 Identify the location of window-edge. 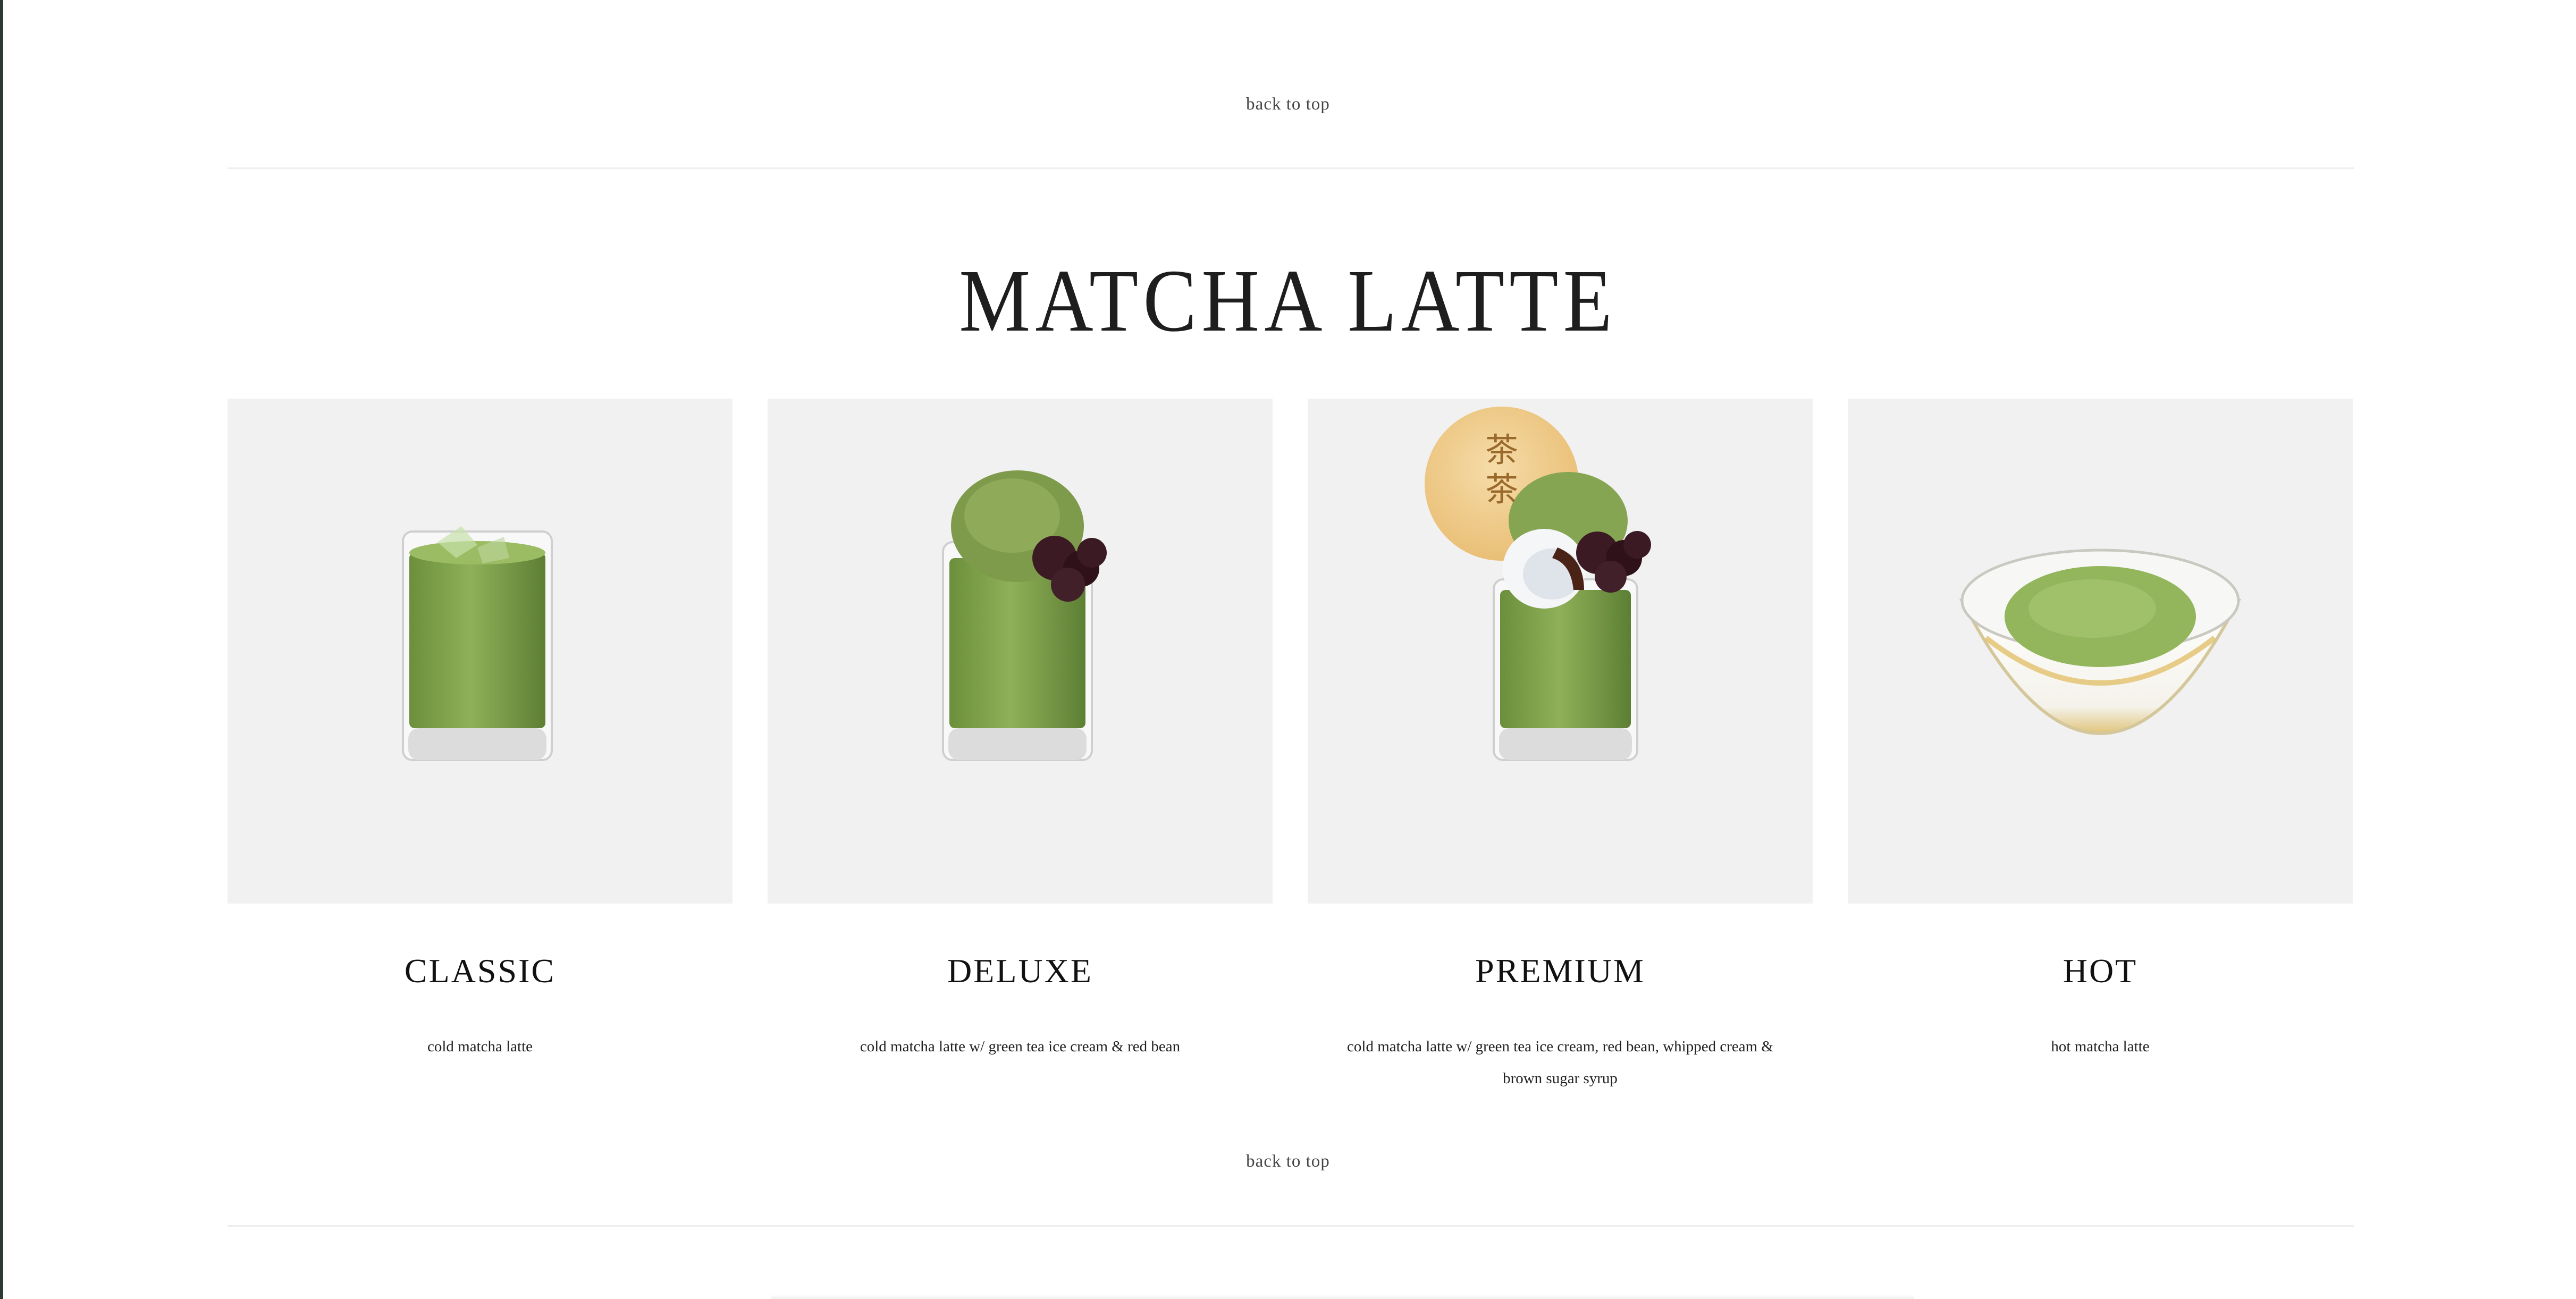
(1, 649).